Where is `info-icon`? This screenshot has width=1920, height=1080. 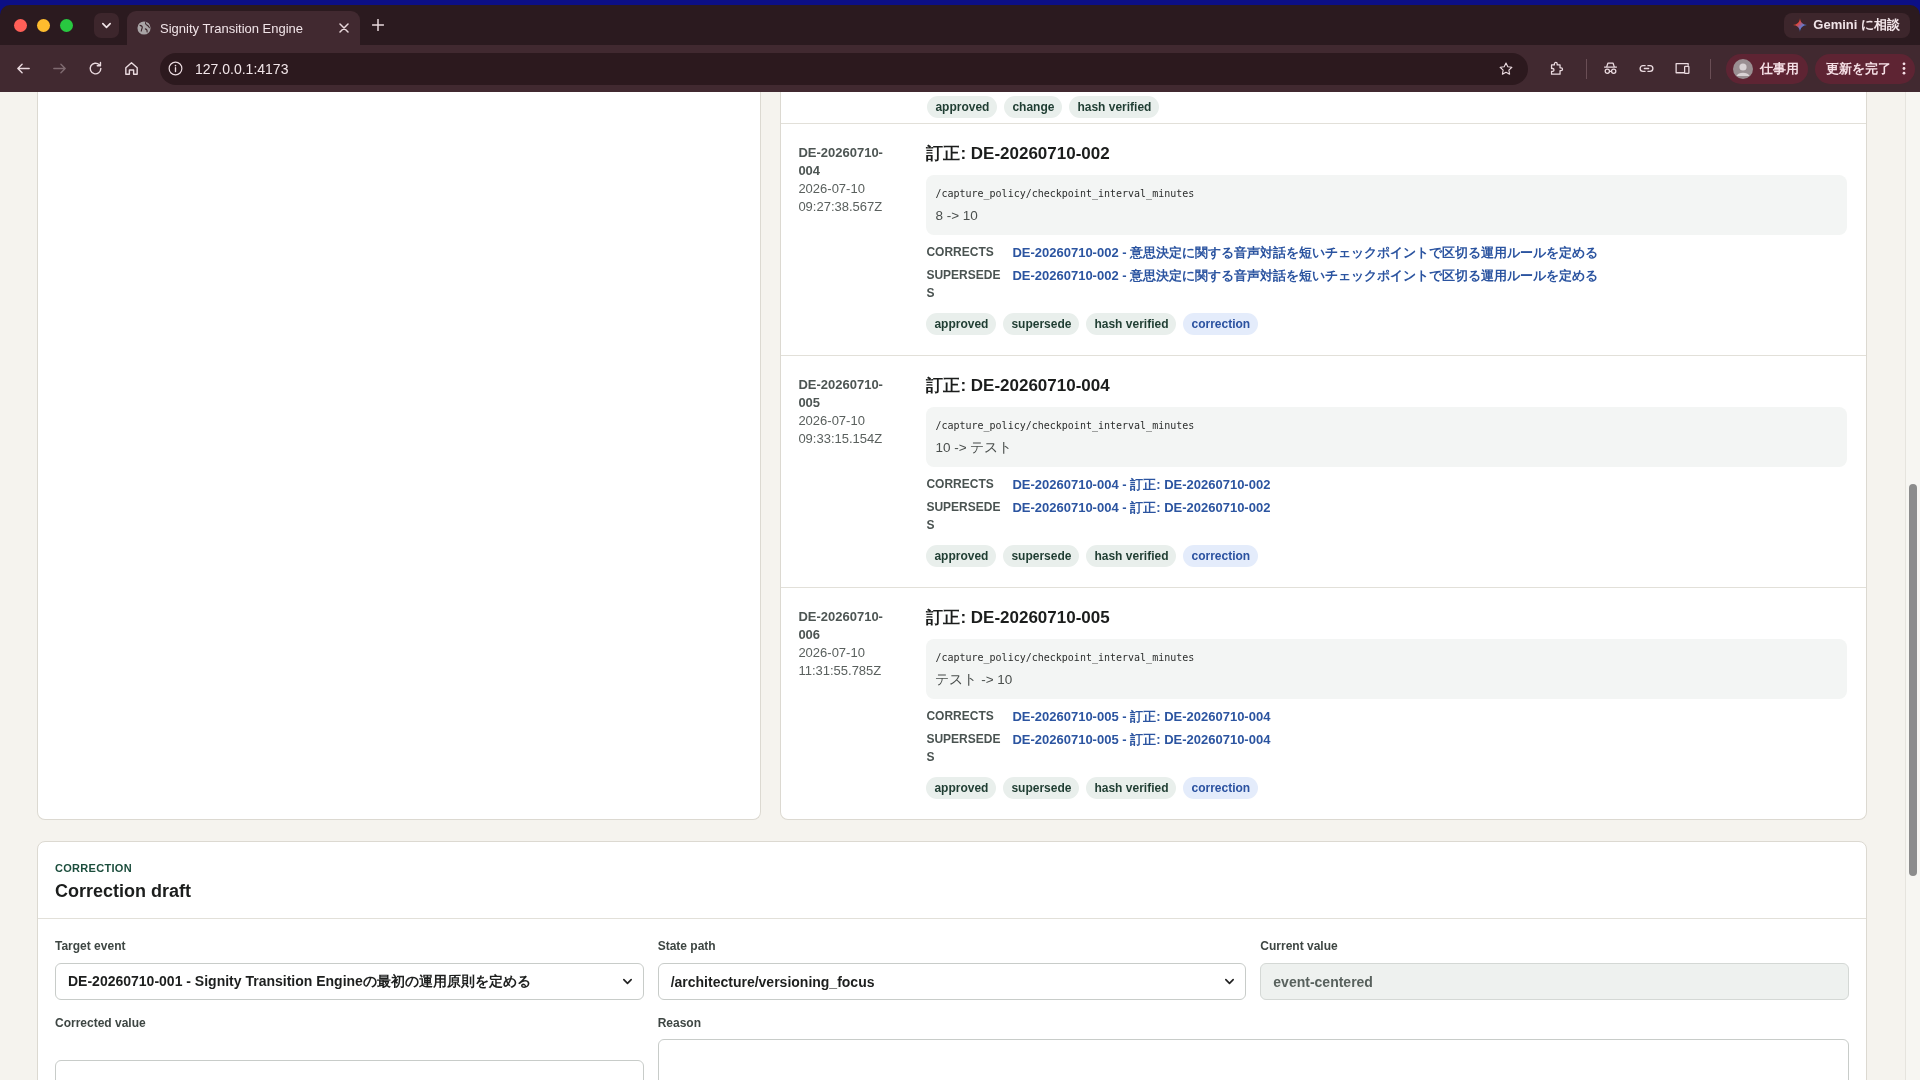 info-icon is located at coordinates (175, 68).